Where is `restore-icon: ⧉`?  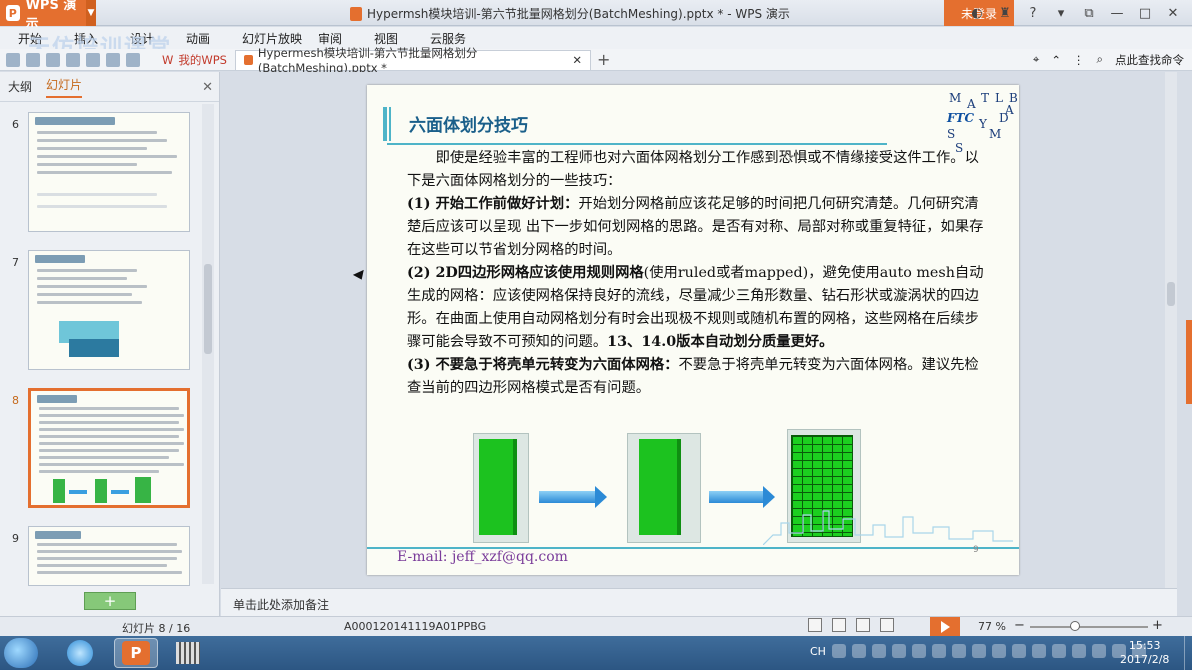 restore-icon: ⧉ is located at coordinates (1089, 13).